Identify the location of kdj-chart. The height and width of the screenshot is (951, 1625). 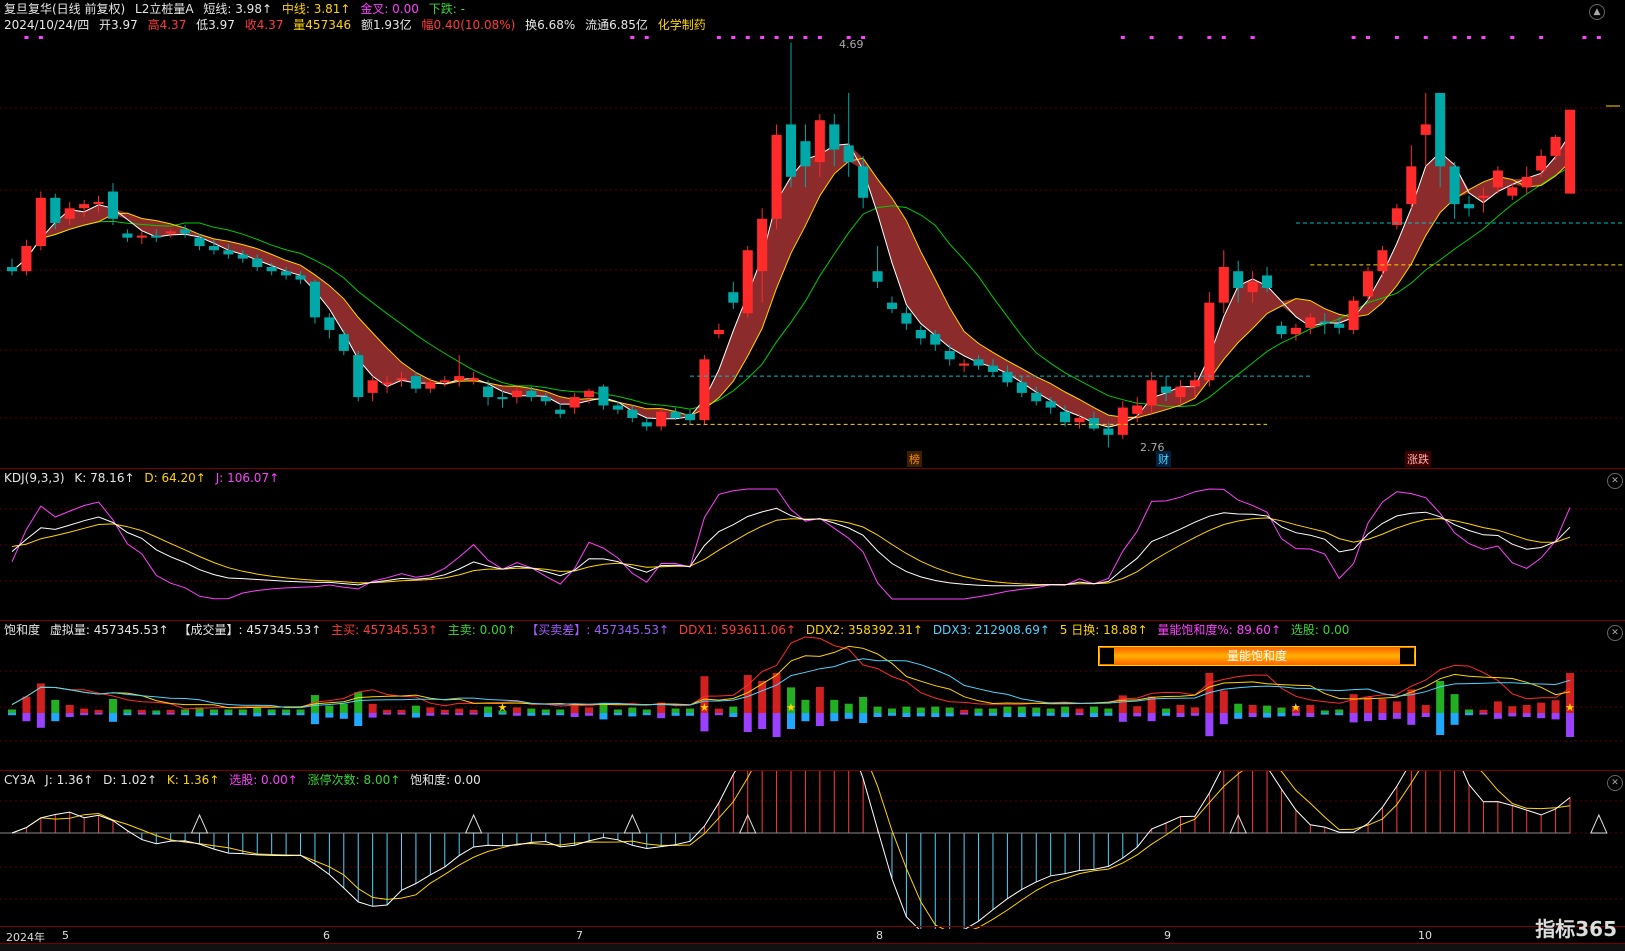
(812, 544).